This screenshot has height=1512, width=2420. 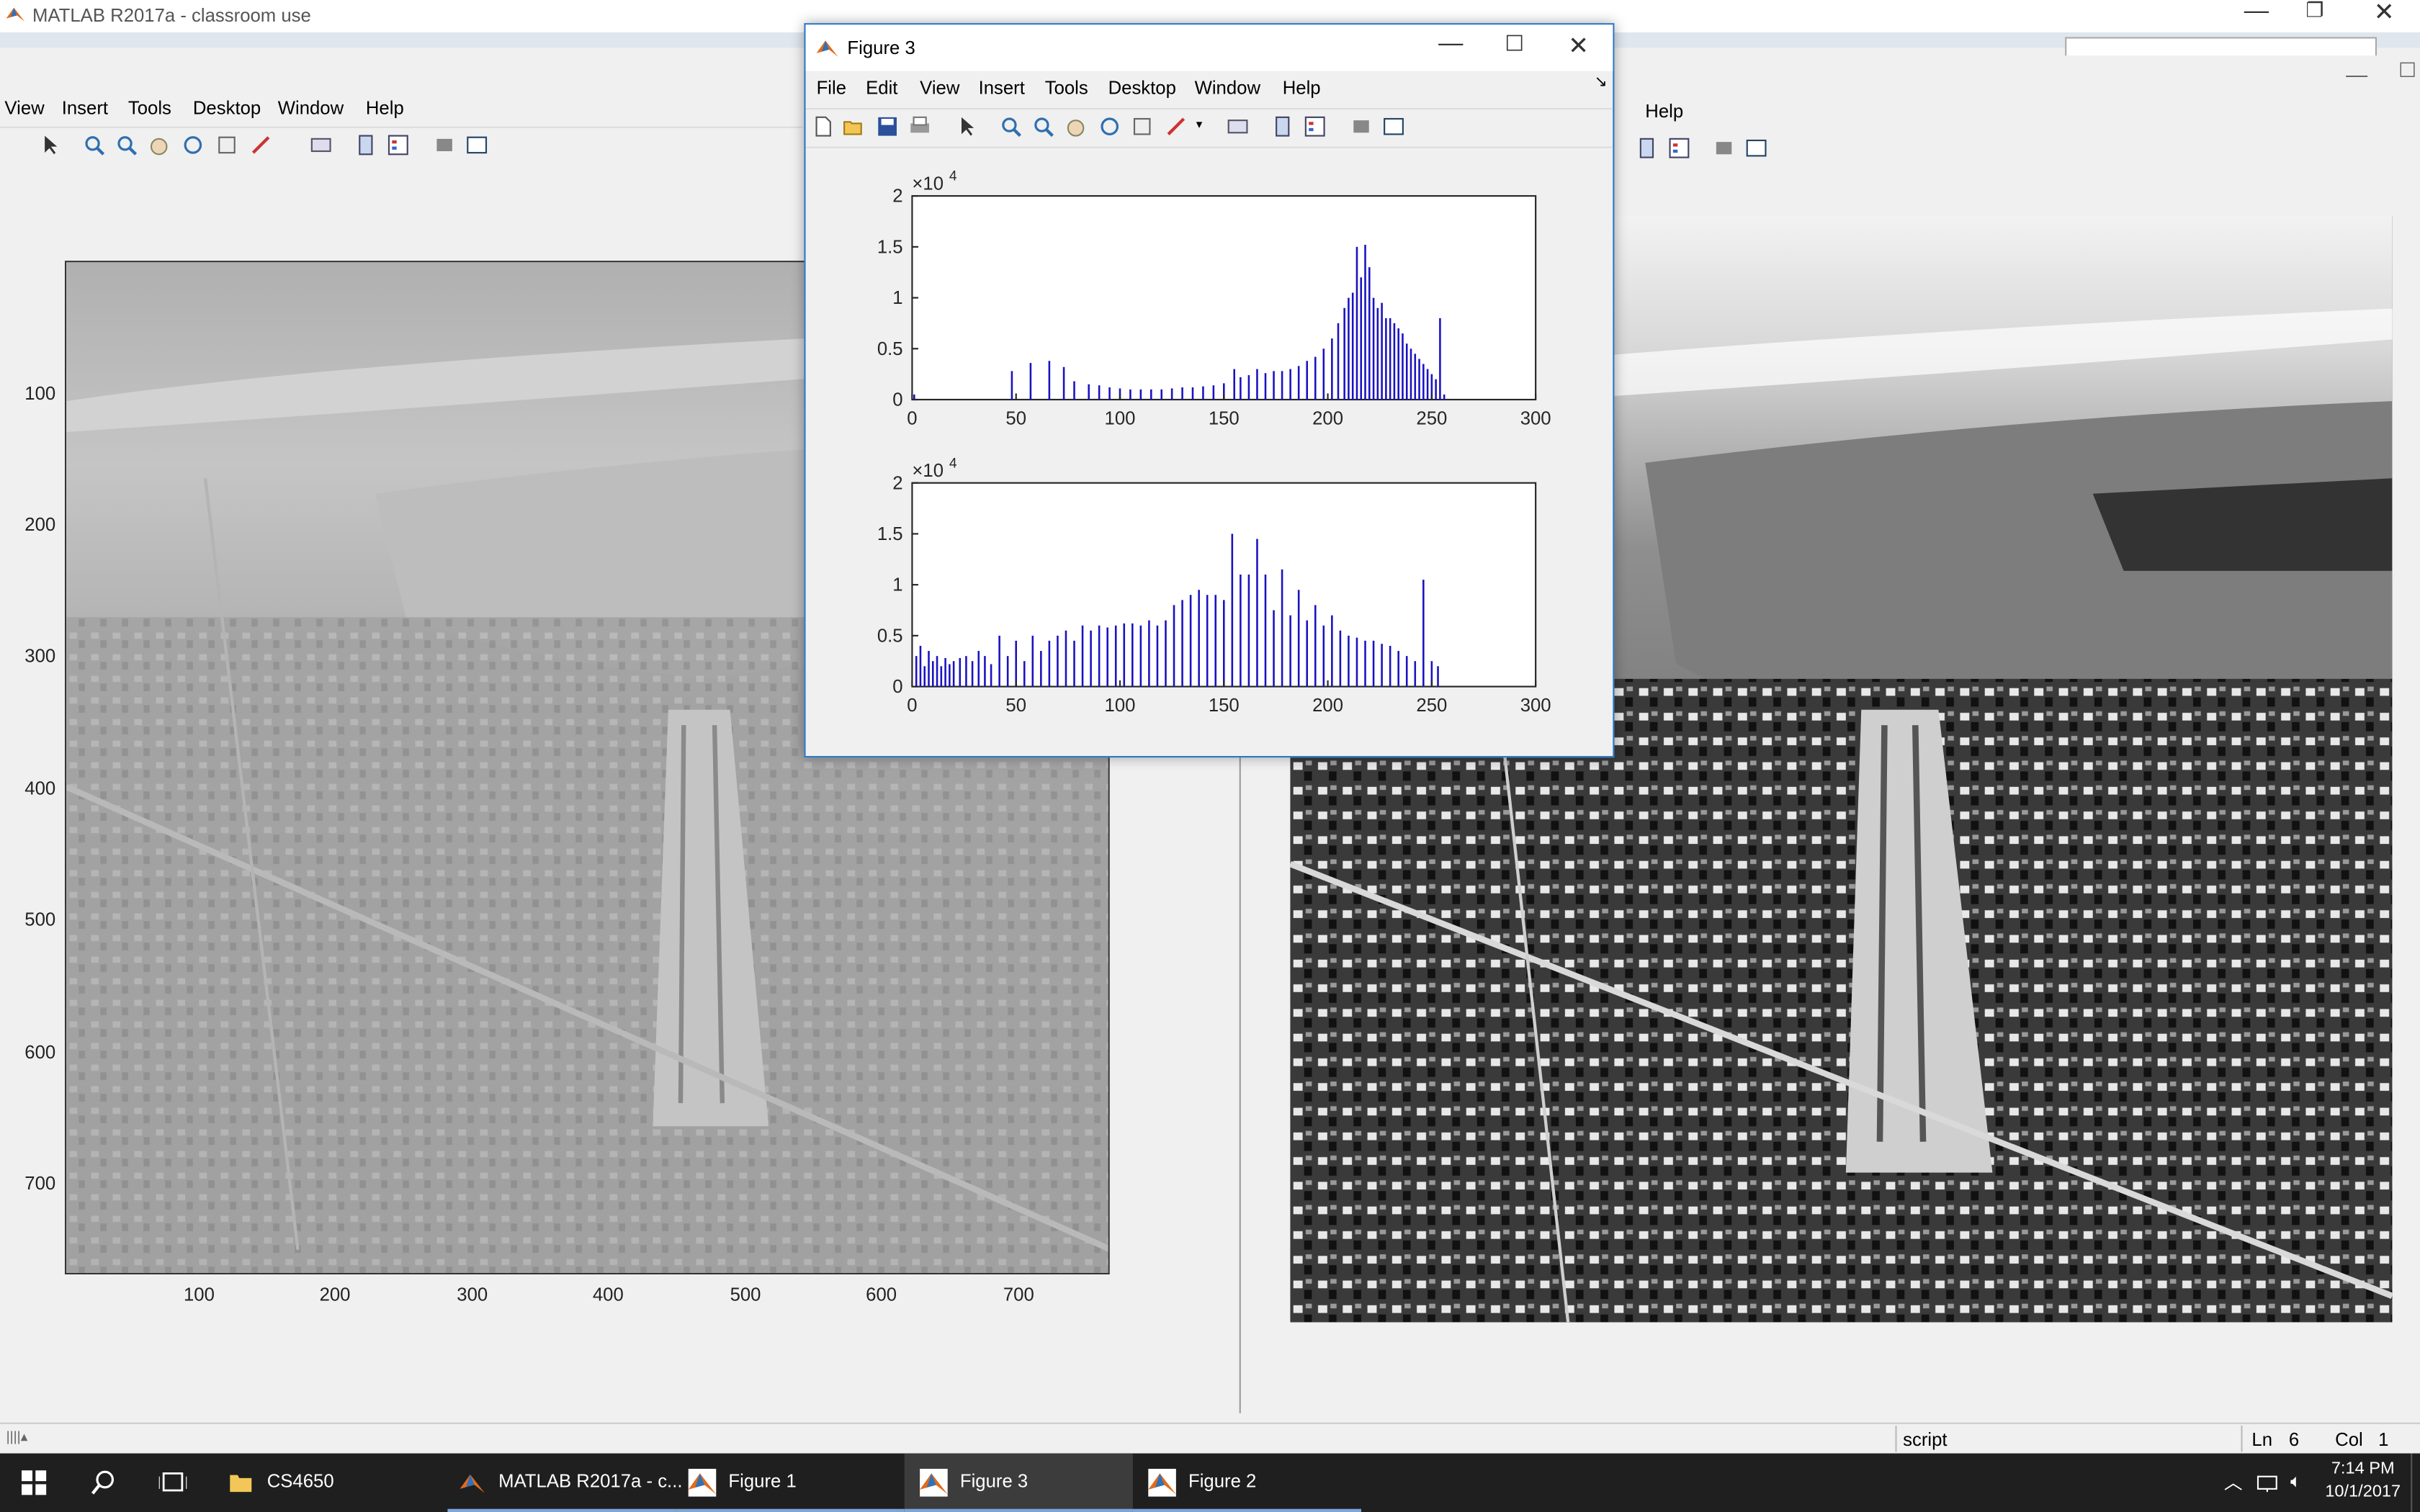 What do you see at coordinates (1450, 45) in the screenshot?
I see `figure3-minimize-button: —` at bounding box center [1450, 45].